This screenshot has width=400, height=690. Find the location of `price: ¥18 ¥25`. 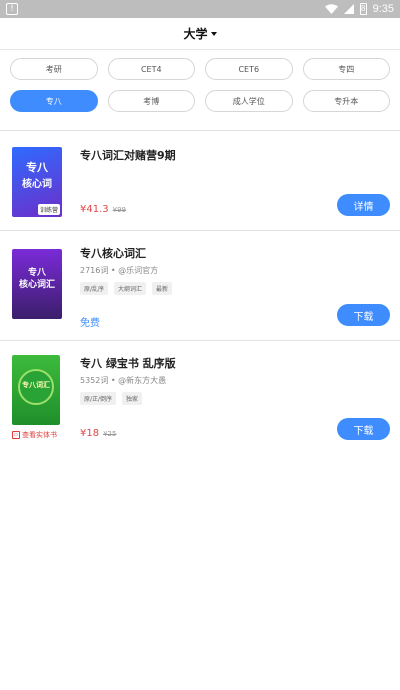

price: ¥18 ¥25 is located at coordinates (98, 433).